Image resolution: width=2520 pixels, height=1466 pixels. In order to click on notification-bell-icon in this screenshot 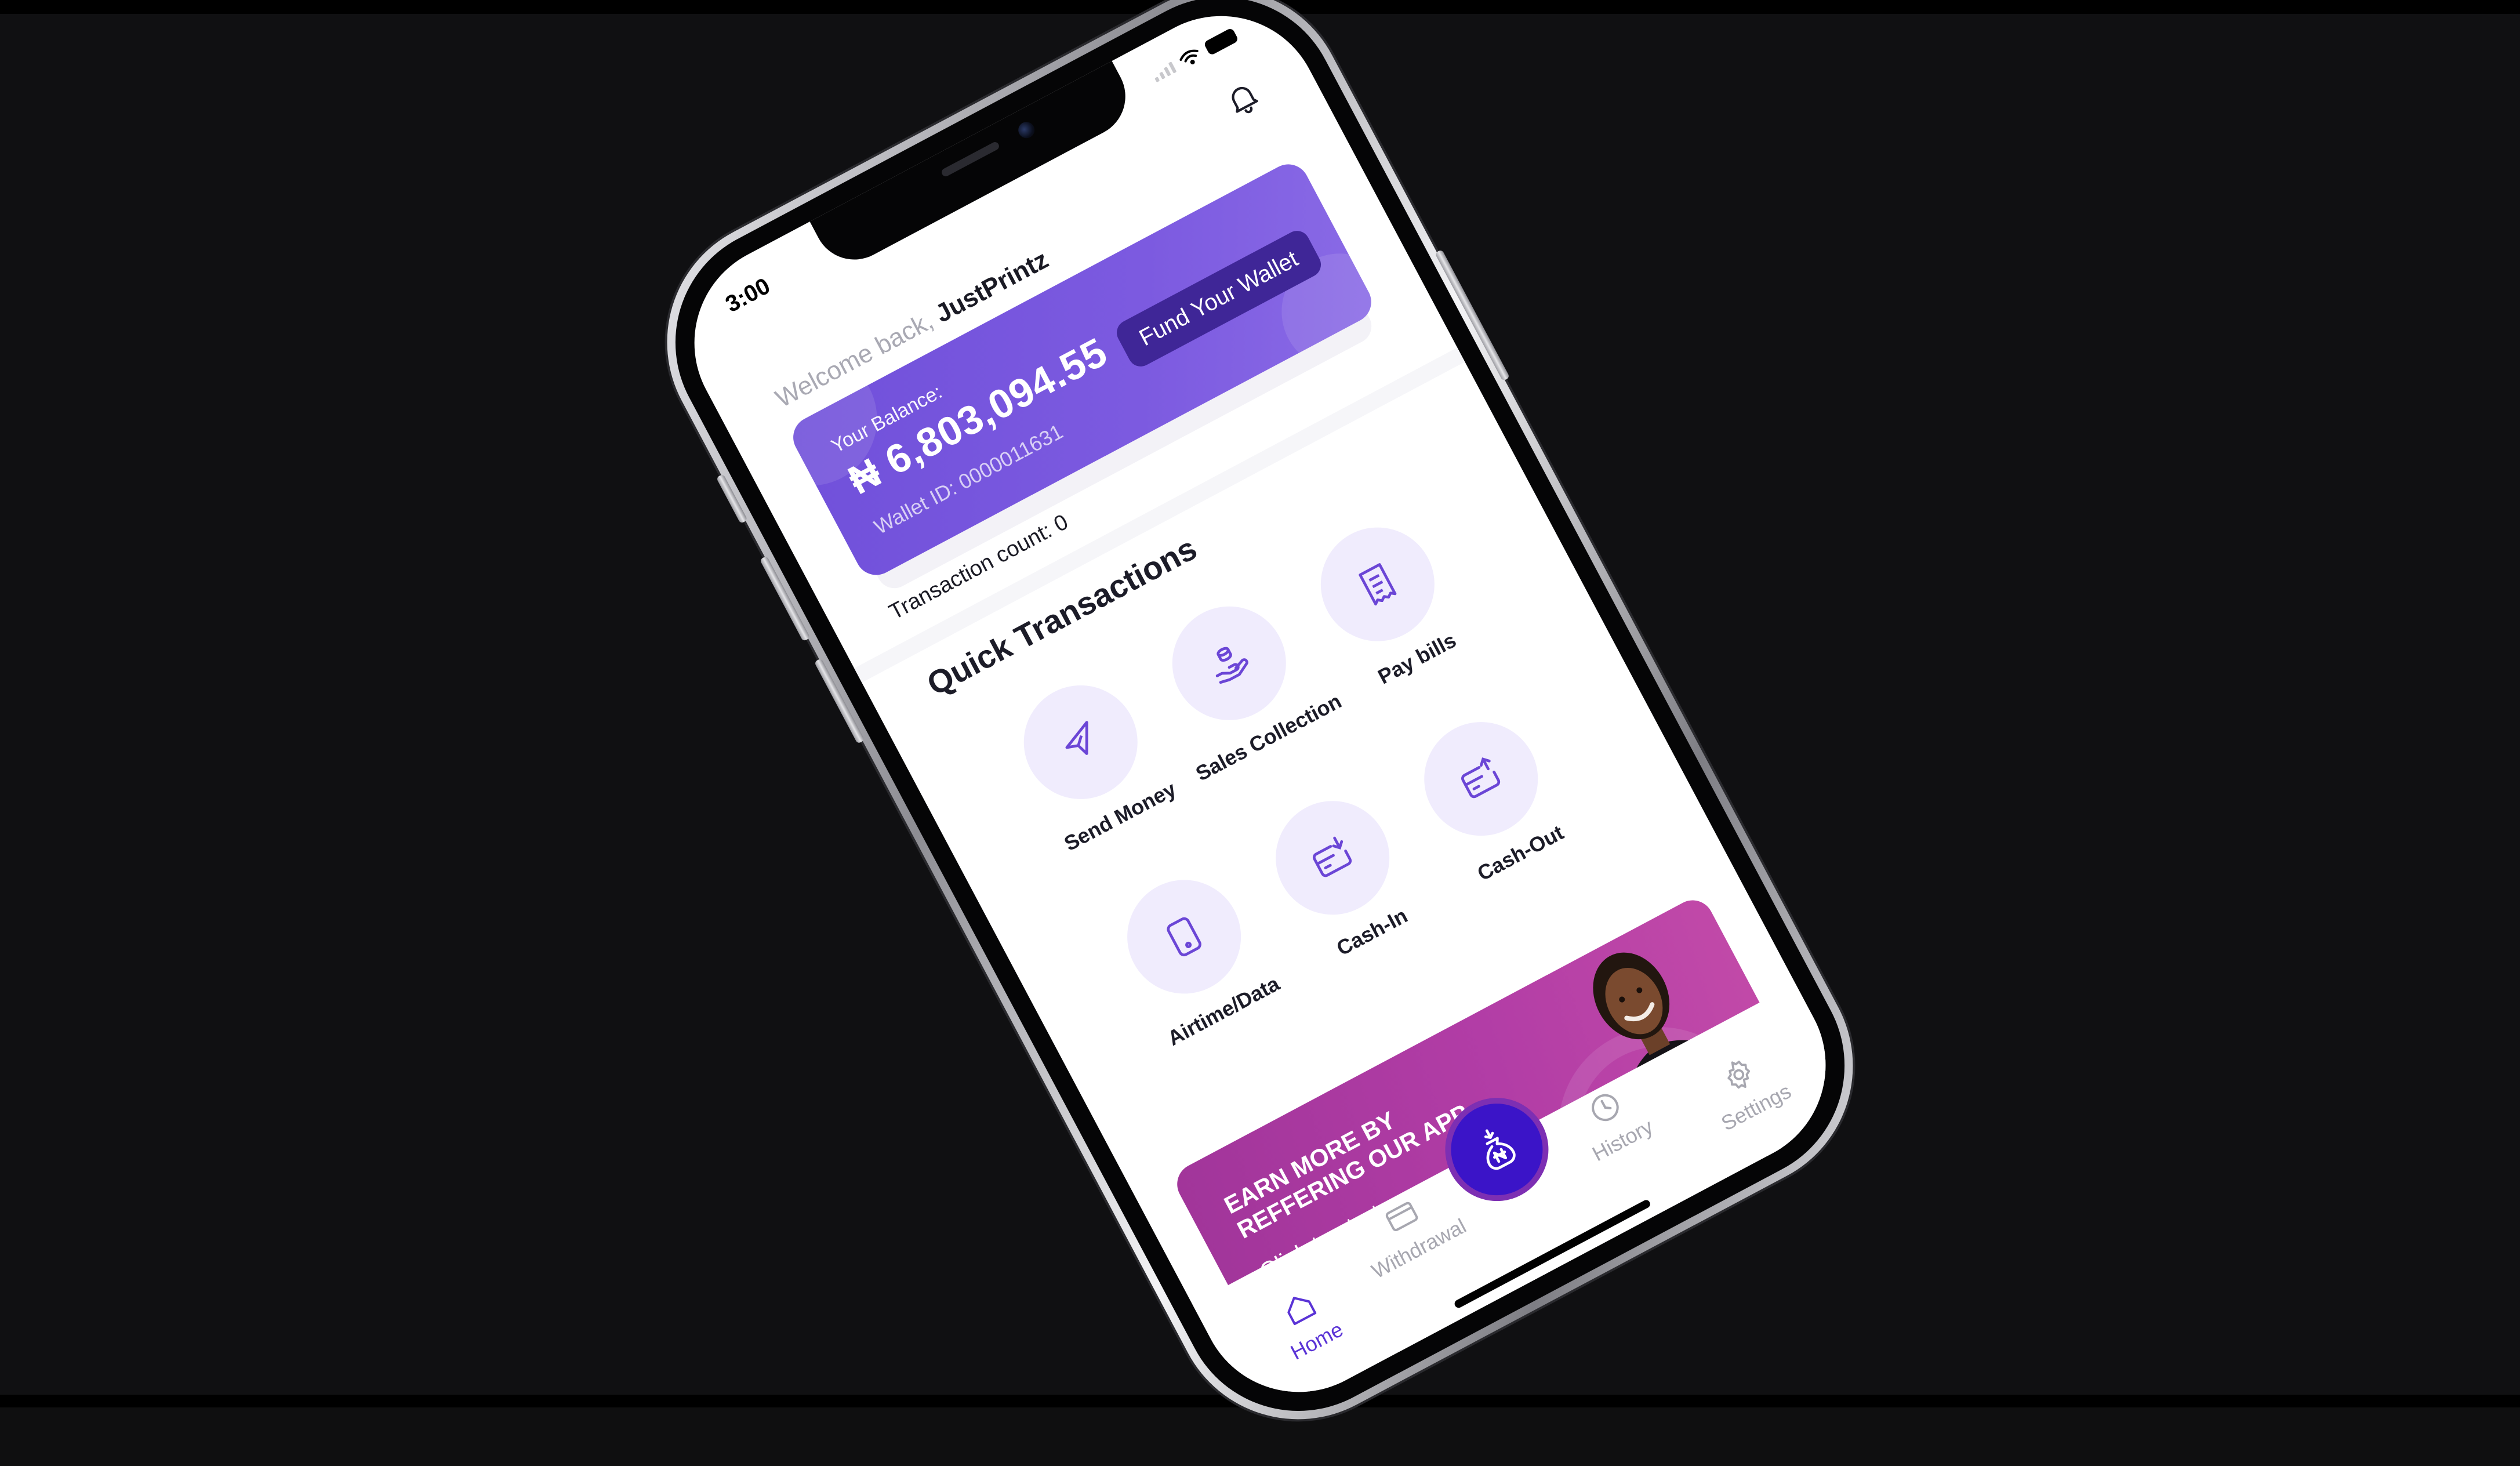, I will do `click(1242, 98)`.